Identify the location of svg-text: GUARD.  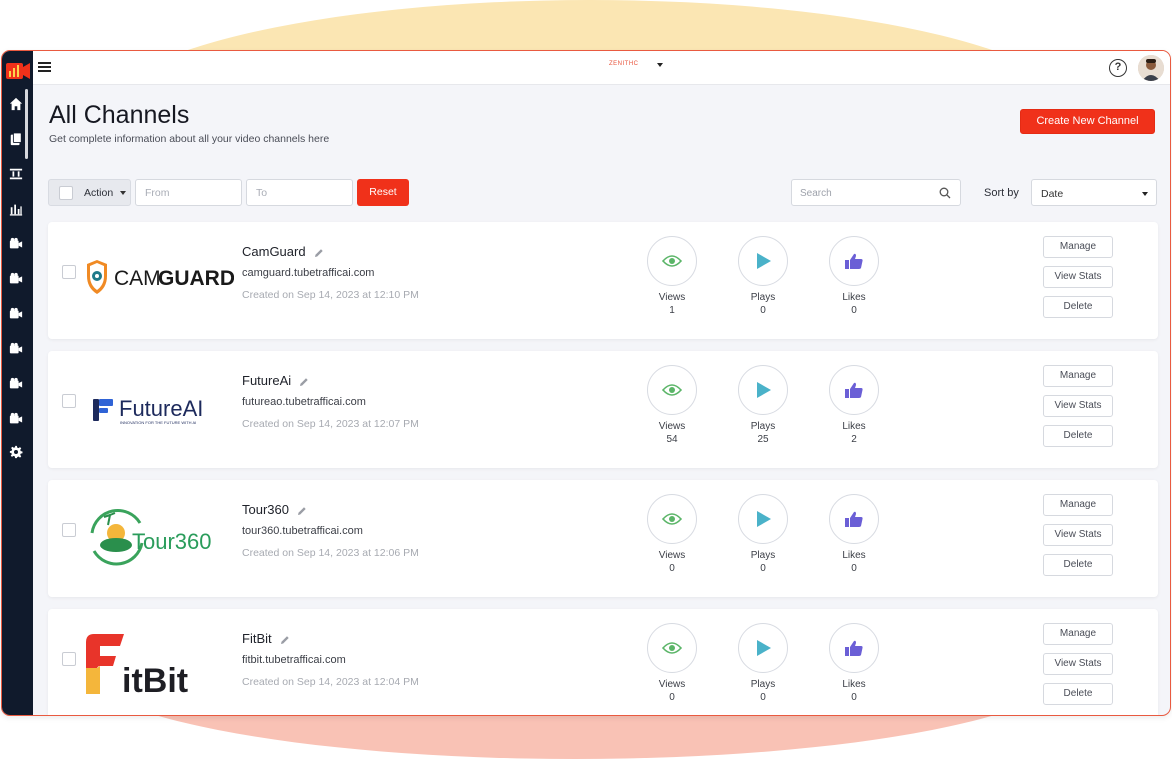
(196, 278).